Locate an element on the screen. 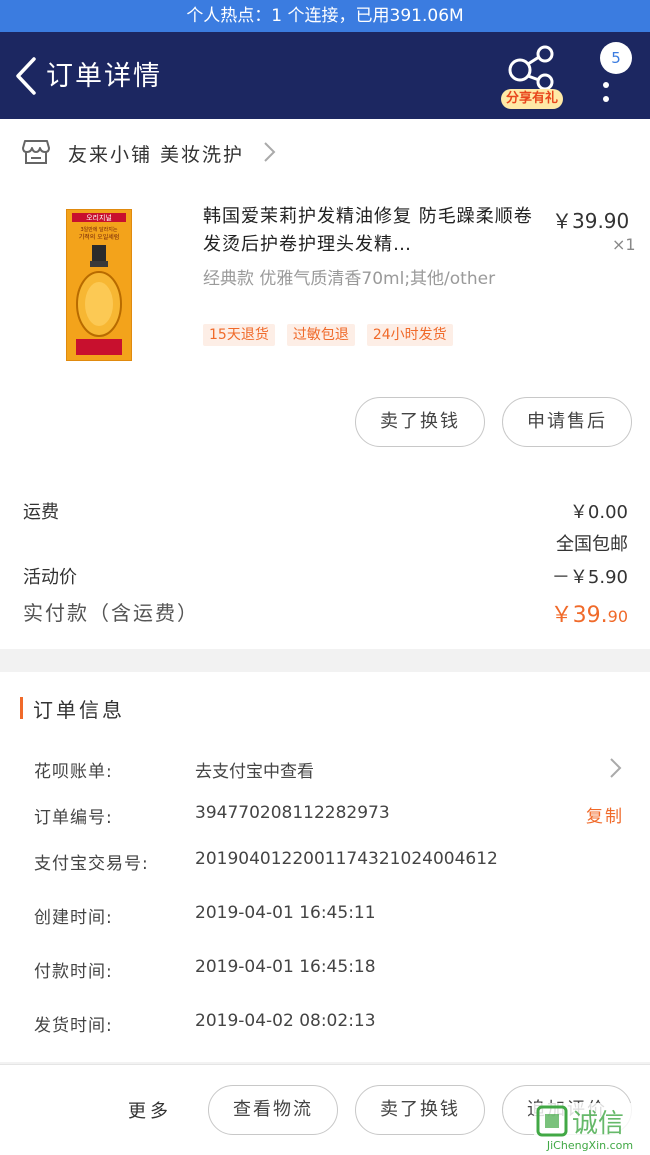 Image resolution: width=650 pixels, height=1155 pixels. service-tag: 24小时发货 is located at coordinates (409, 335).